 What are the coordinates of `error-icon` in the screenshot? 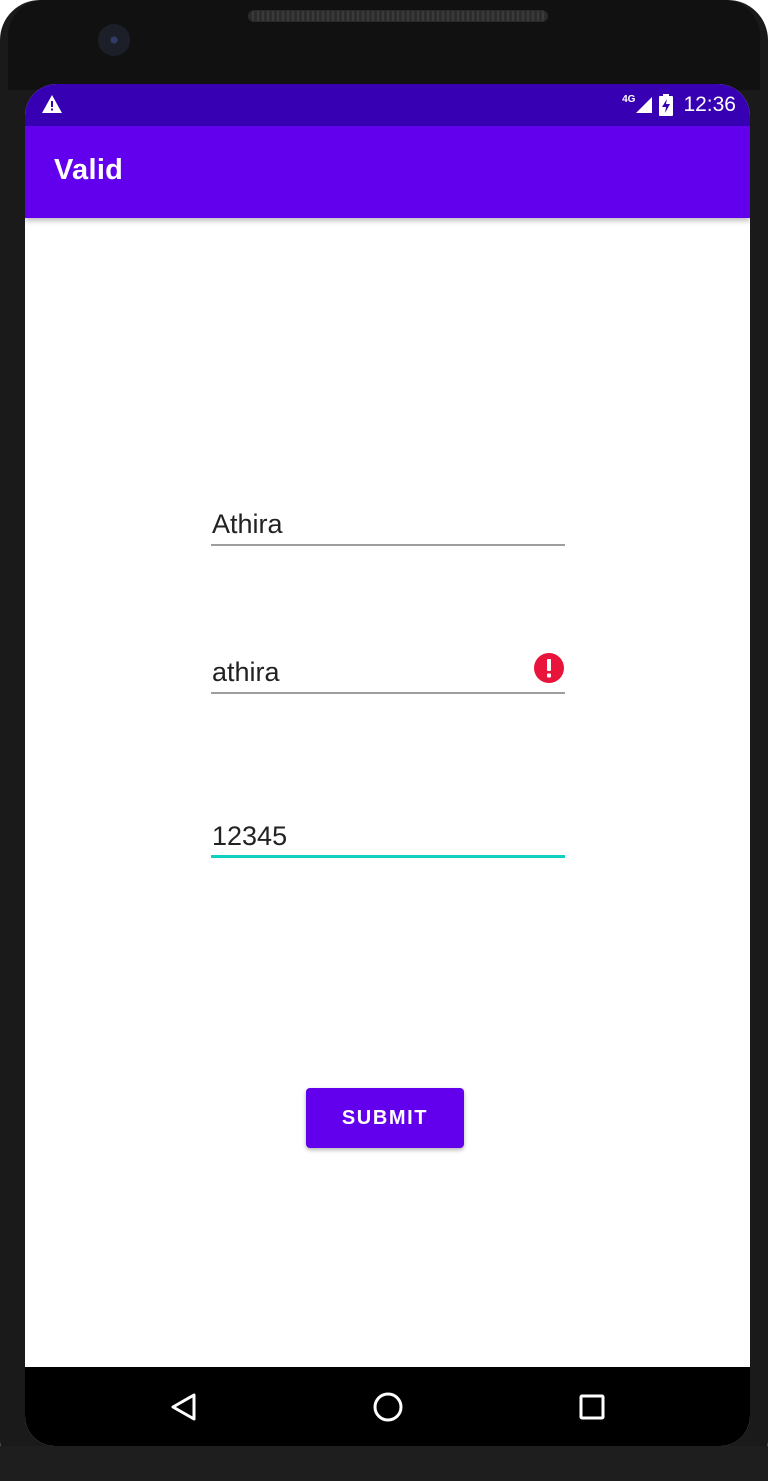 It's located at (549, 668).